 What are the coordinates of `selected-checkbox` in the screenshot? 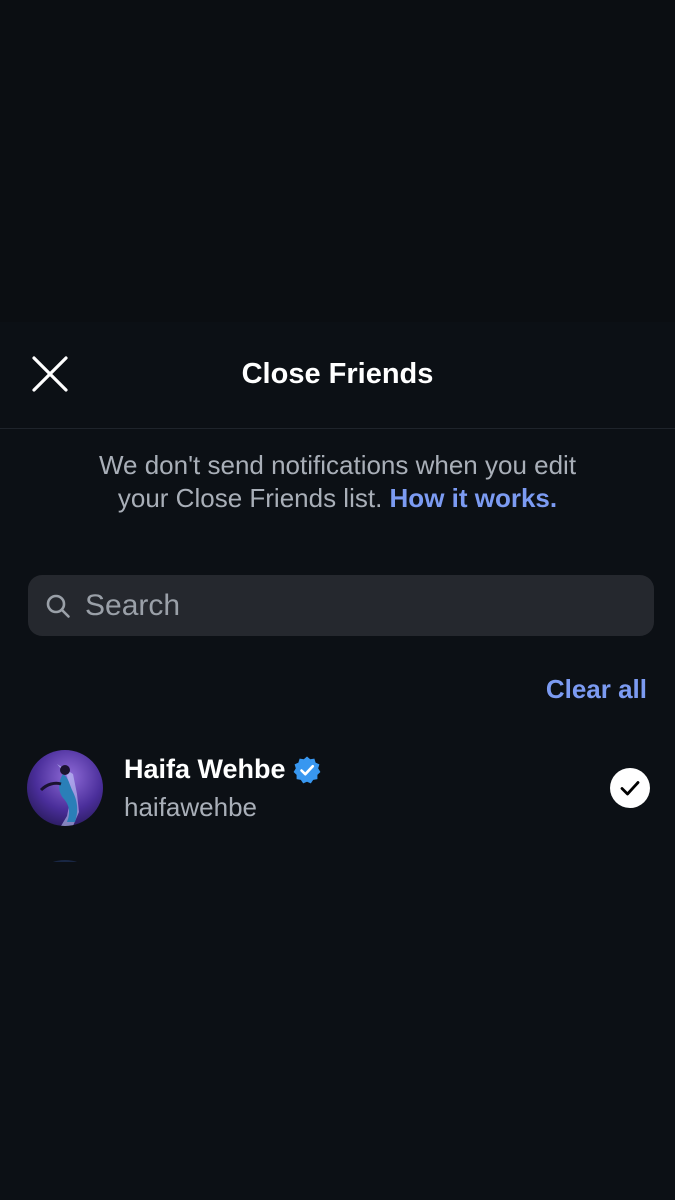 It's located at (630, 788).